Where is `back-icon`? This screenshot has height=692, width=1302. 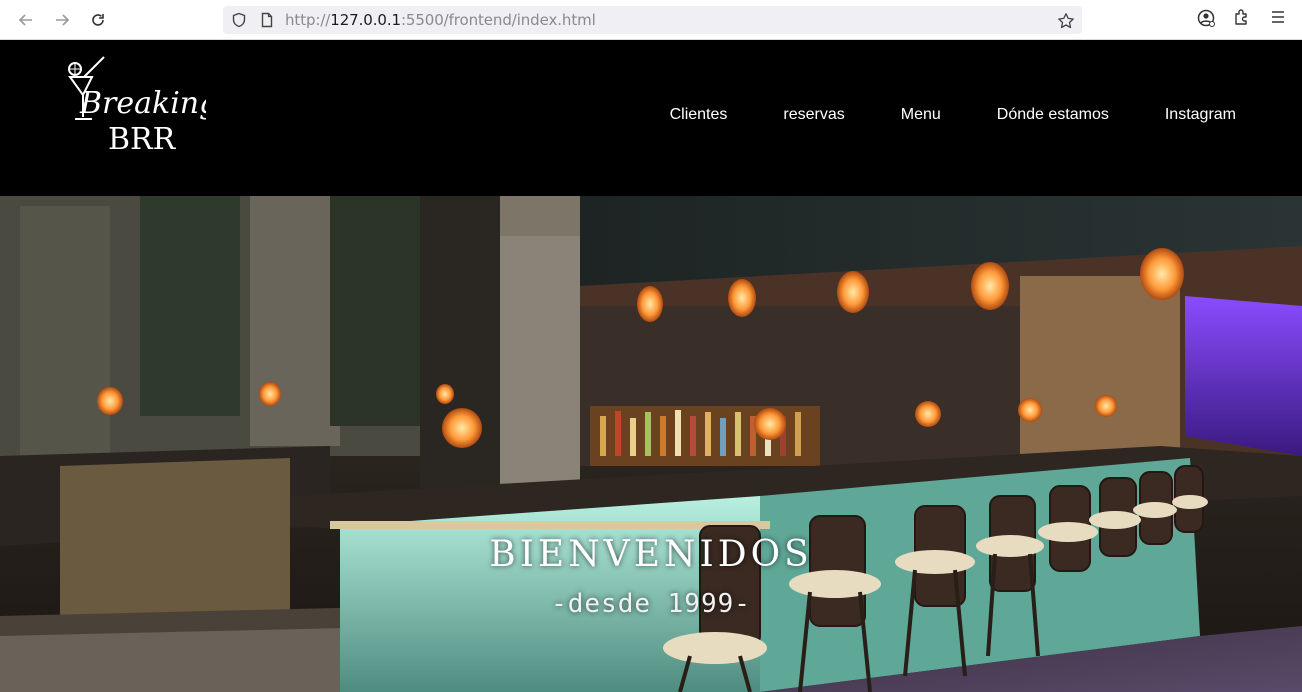 back-icon is located at coordinates (26, 20).